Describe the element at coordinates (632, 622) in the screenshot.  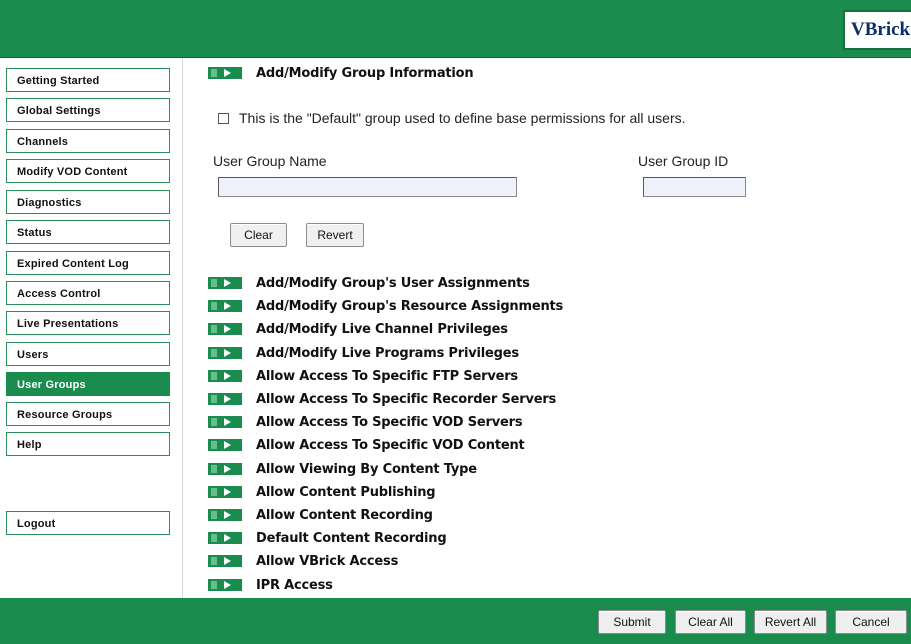
I see `submit-button: Submit` at that location.